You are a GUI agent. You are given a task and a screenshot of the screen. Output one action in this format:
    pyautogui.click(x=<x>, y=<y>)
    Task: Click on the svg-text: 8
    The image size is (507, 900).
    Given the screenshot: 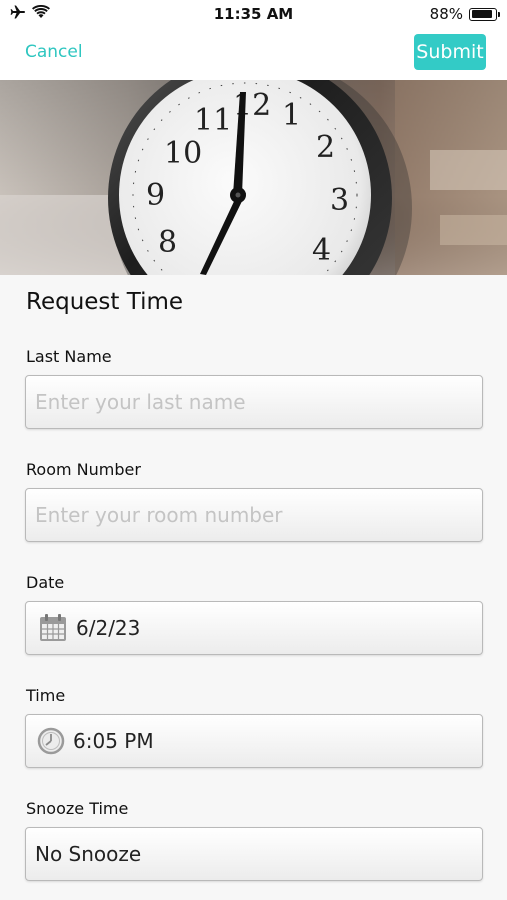 What is the action you would take?
    pyautogui.click(x=167, y=242)
    